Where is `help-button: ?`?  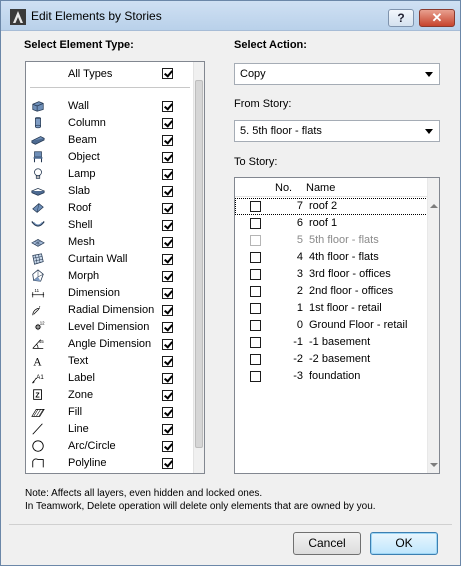
help-button: ? is located at coordinates (401, 18).